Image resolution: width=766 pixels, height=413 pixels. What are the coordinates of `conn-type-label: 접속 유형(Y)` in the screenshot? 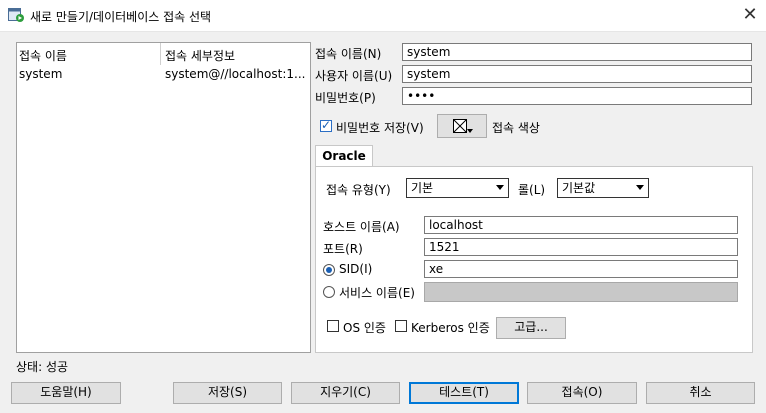 It's located at (358, 190).